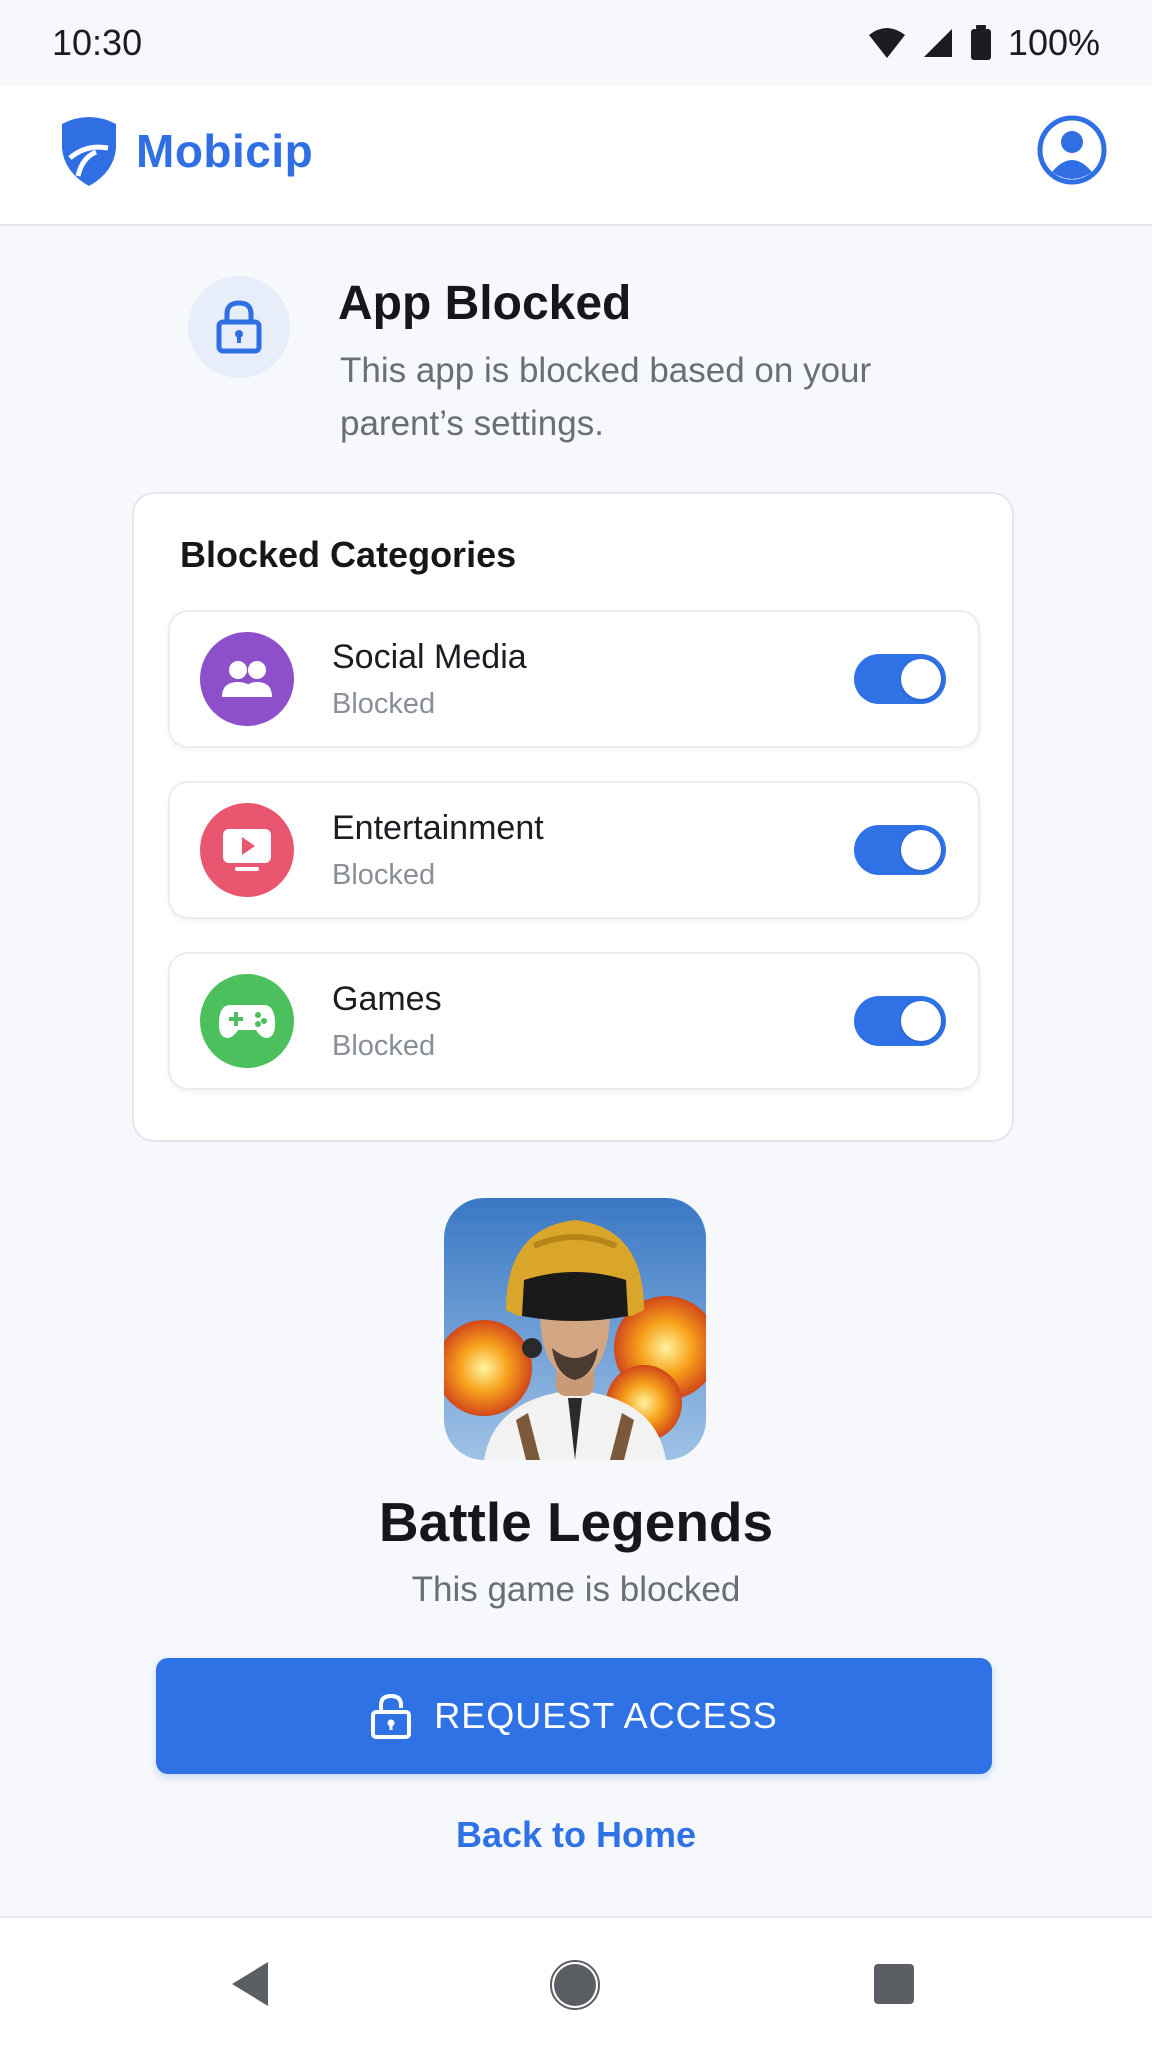  Describe the element at coordinates (900, 1021) in the screenshot. I see `games-toggle` at that location.